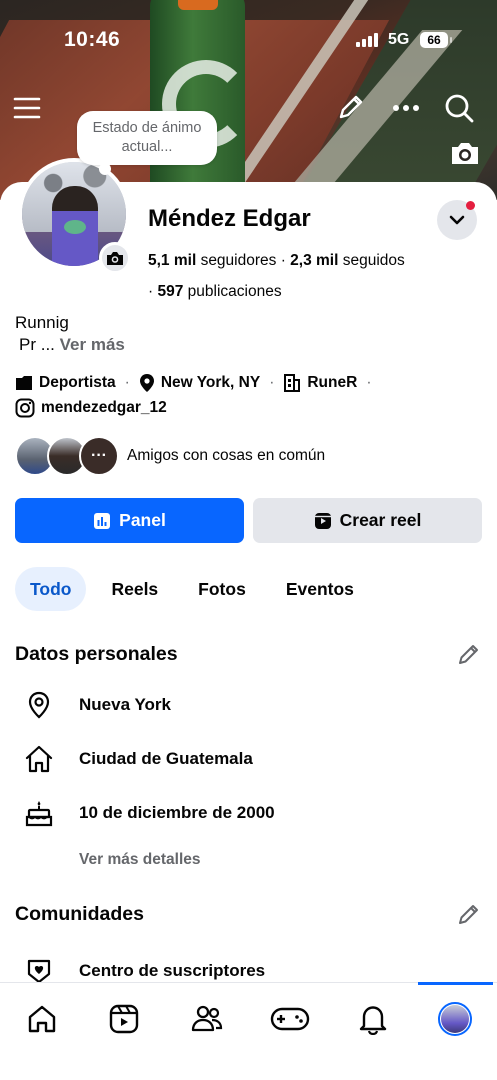  What do you see at coordinates (92, 39) in the screenshot?
I see `status-time: 10:46` at bounding box center [92, 39].